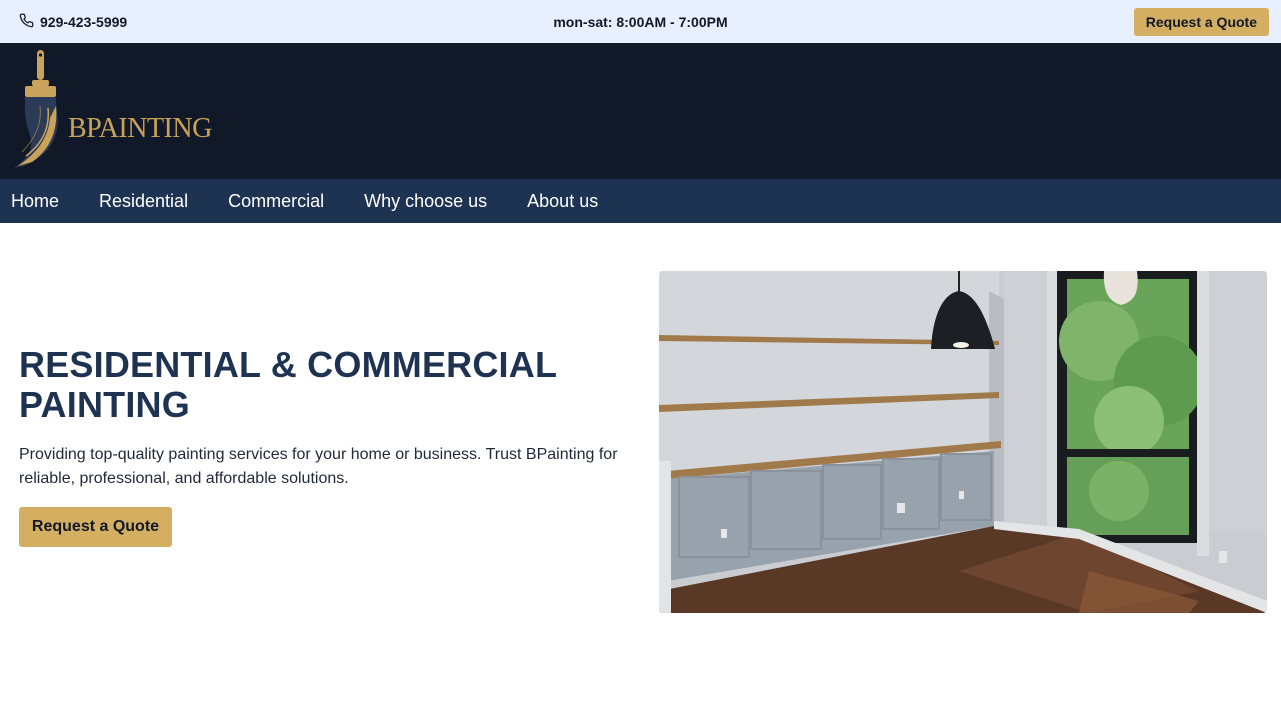 This screenshot has height=721, width=1281. I want to click on nav-item-commercial: Commercial, so click(276, 201).